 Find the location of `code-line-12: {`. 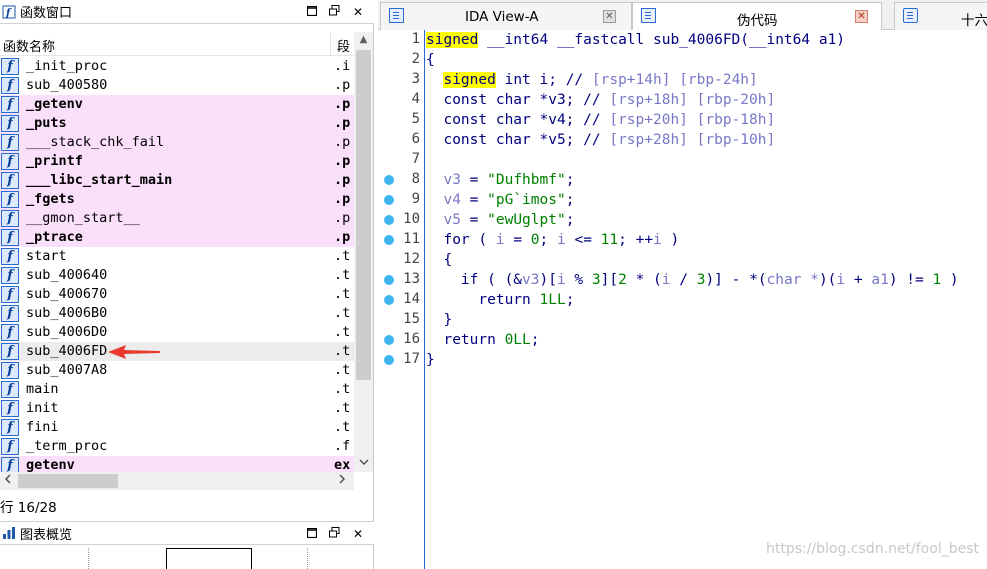

code-line-12: { is located at coordinates (439, 260).